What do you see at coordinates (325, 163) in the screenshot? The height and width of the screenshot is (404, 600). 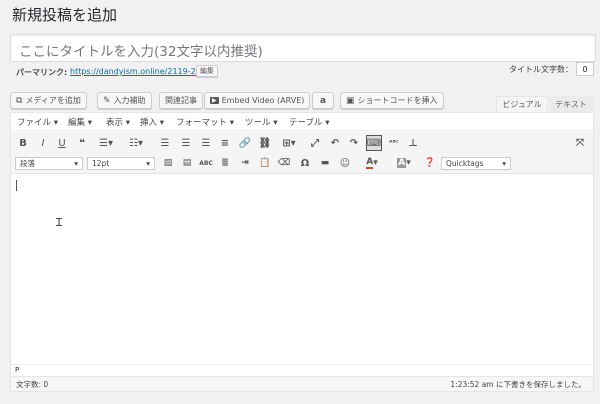 I see `horizontal-line-icon: ▬` at bounding box center [325, 163].